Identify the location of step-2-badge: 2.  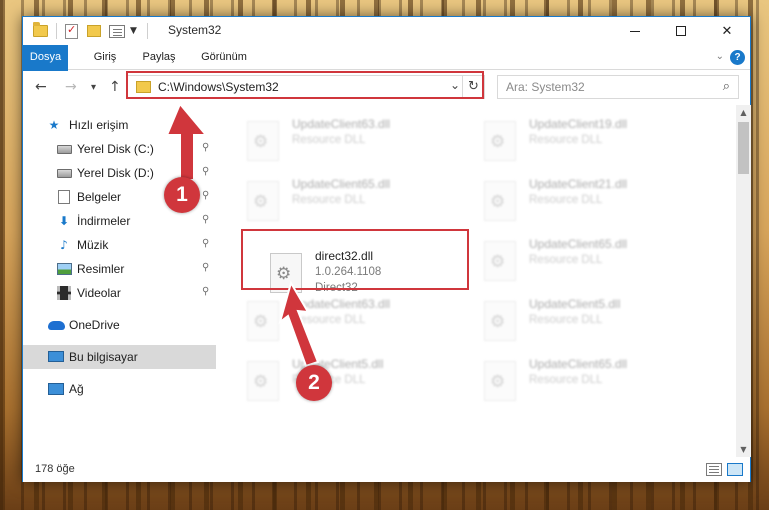
(314, 383).